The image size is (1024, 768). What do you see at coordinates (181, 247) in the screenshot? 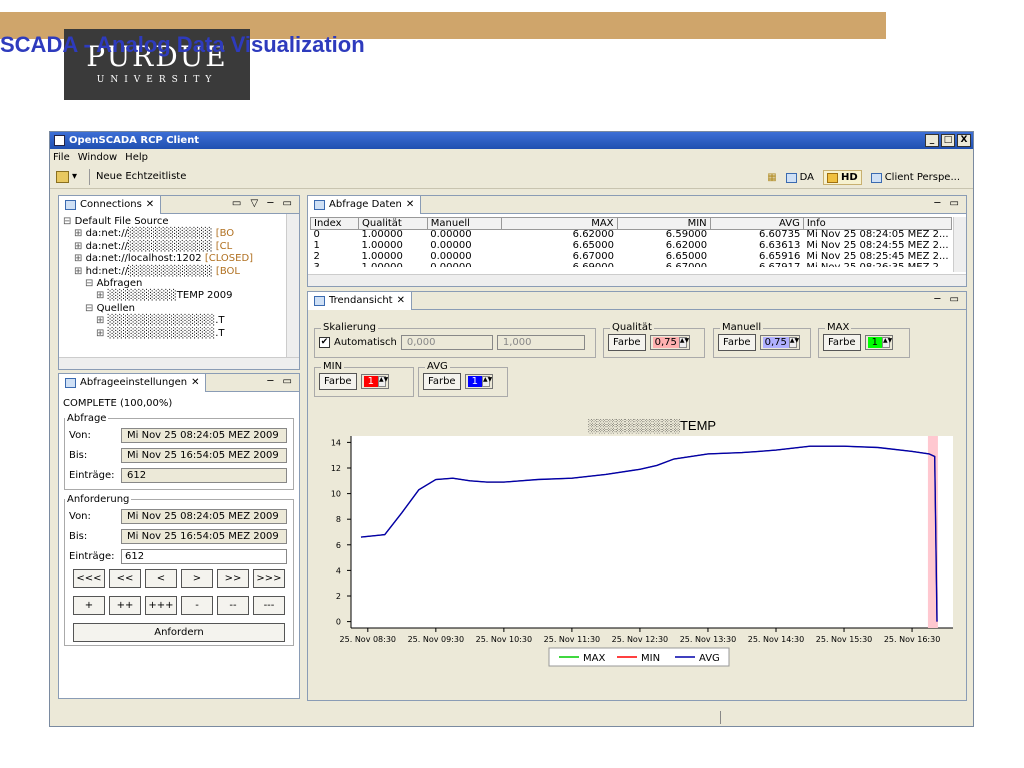
I see `tree-item: ⊞ da:net://░░░░░░░░░░░ [CL` at bounding box center [181, 247].